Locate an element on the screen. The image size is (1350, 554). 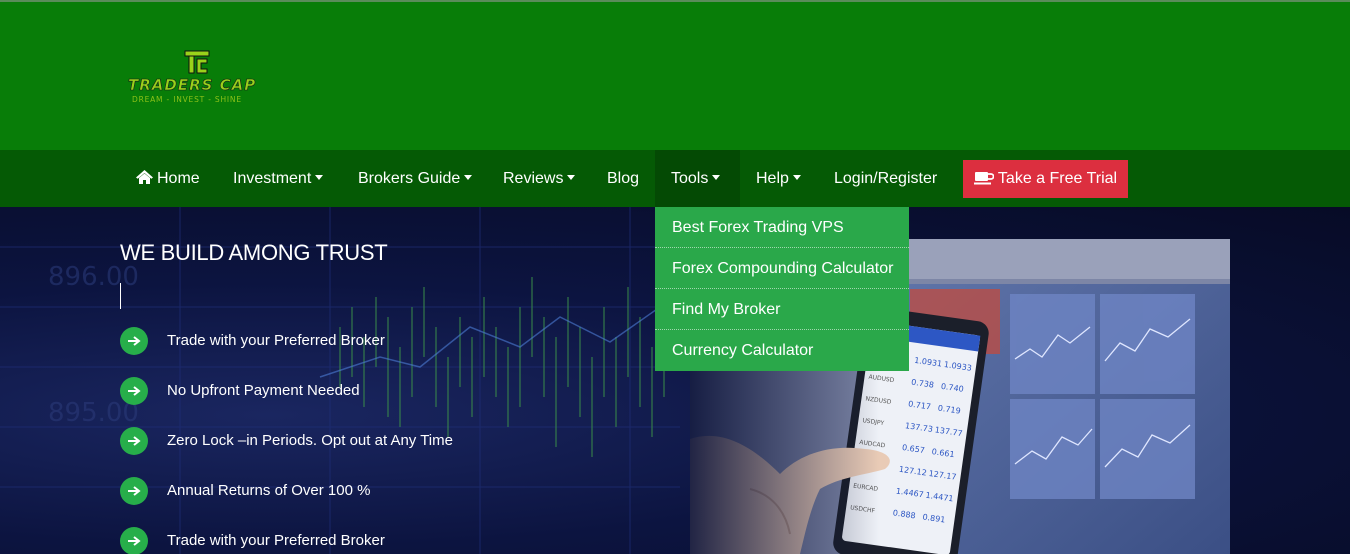
brand-logo: TRADERS CAP DREAM - INVEST - SHINE is located at coordinates (198, 80).